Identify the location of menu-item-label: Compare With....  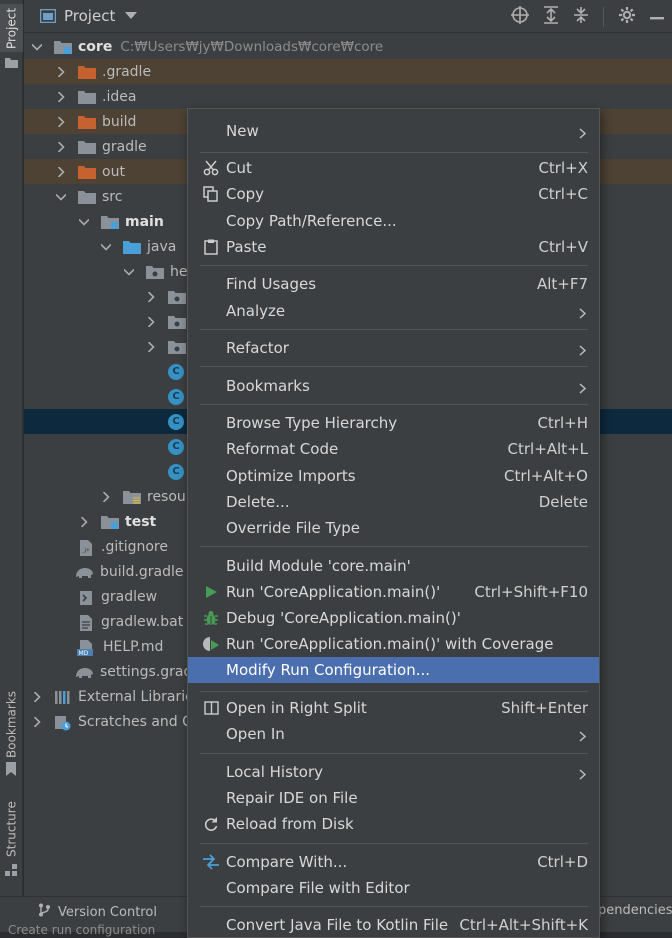
(287, 862).